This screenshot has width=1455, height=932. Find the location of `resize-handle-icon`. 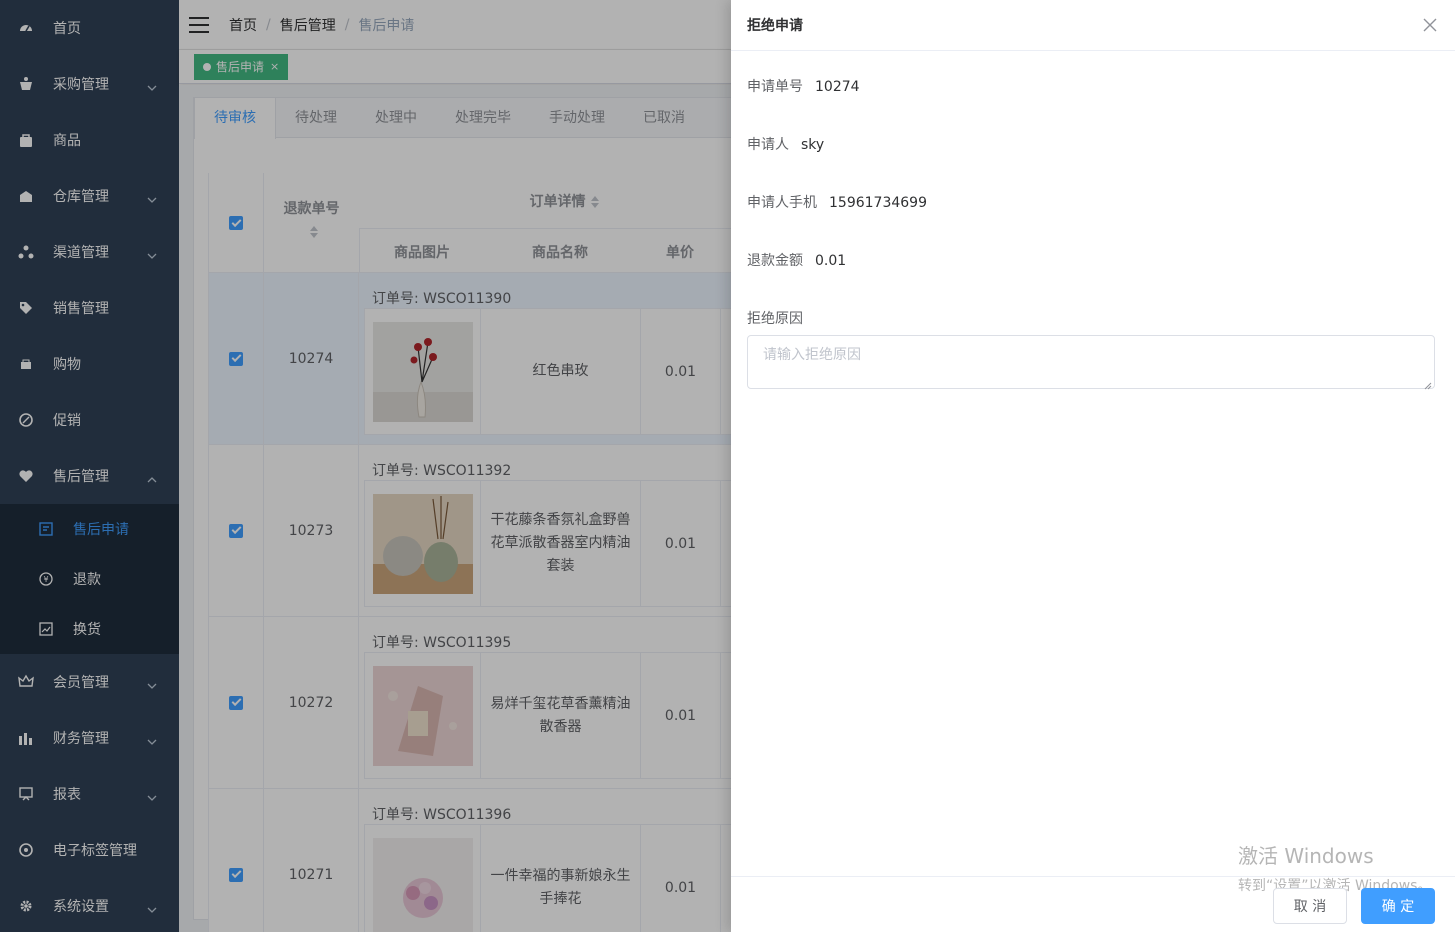

resize-handle-icon is located at coordinates (1428, 384).